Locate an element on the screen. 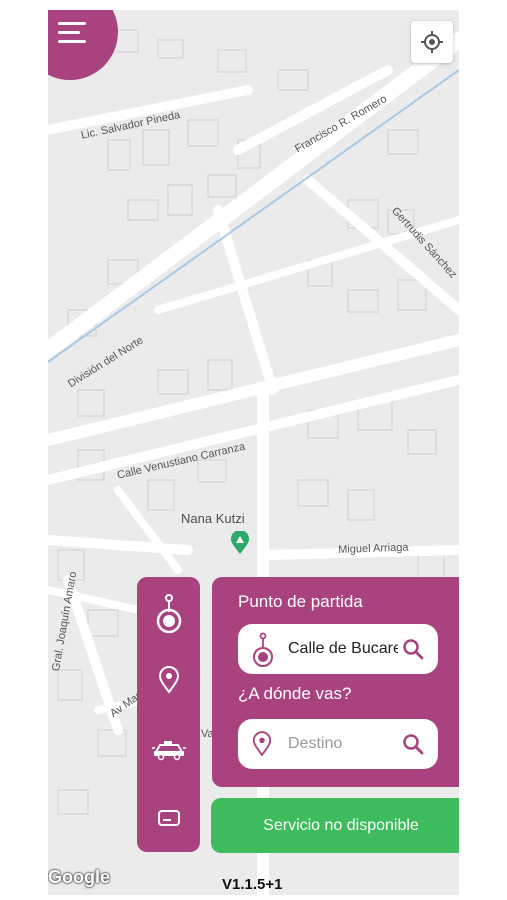 Image resolution: width=507 pixels, height=900 pixels. park-marker-icon is located at coordinates (240, 545).